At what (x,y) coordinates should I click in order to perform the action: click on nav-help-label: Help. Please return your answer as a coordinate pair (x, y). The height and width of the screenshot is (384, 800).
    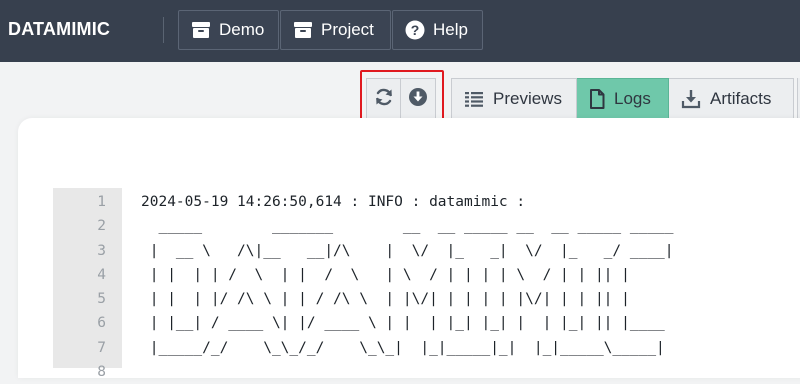
    Looking at the image, I should click on (450, 29).